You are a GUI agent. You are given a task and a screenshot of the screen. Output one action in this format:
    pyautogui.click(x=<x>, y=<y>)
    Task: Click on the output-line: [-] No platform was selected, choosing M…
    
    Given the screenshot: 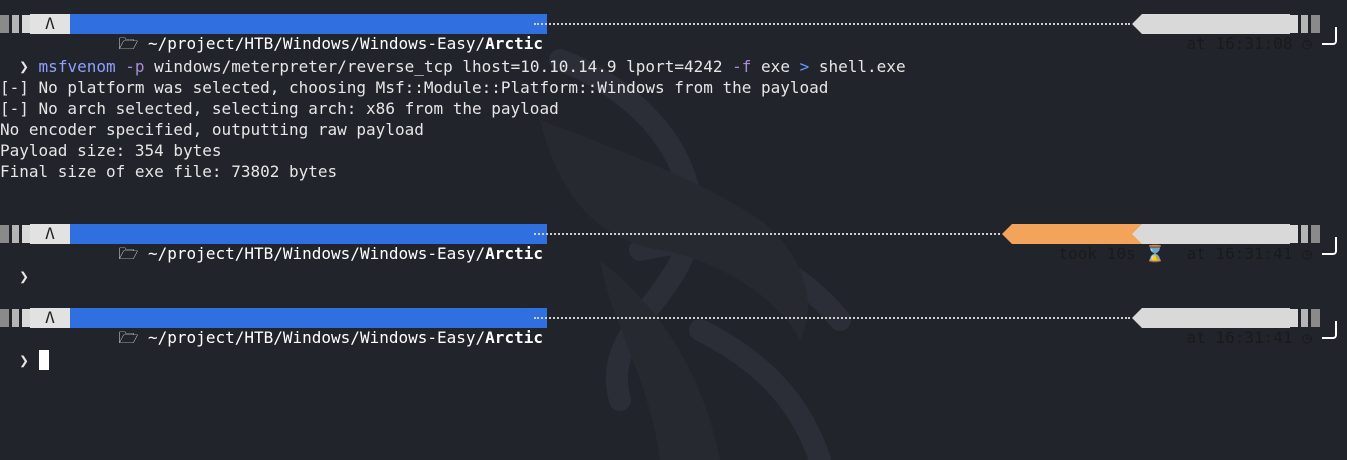 What is the action you would take?
    pyautogui.click(x=414, y=87)
    